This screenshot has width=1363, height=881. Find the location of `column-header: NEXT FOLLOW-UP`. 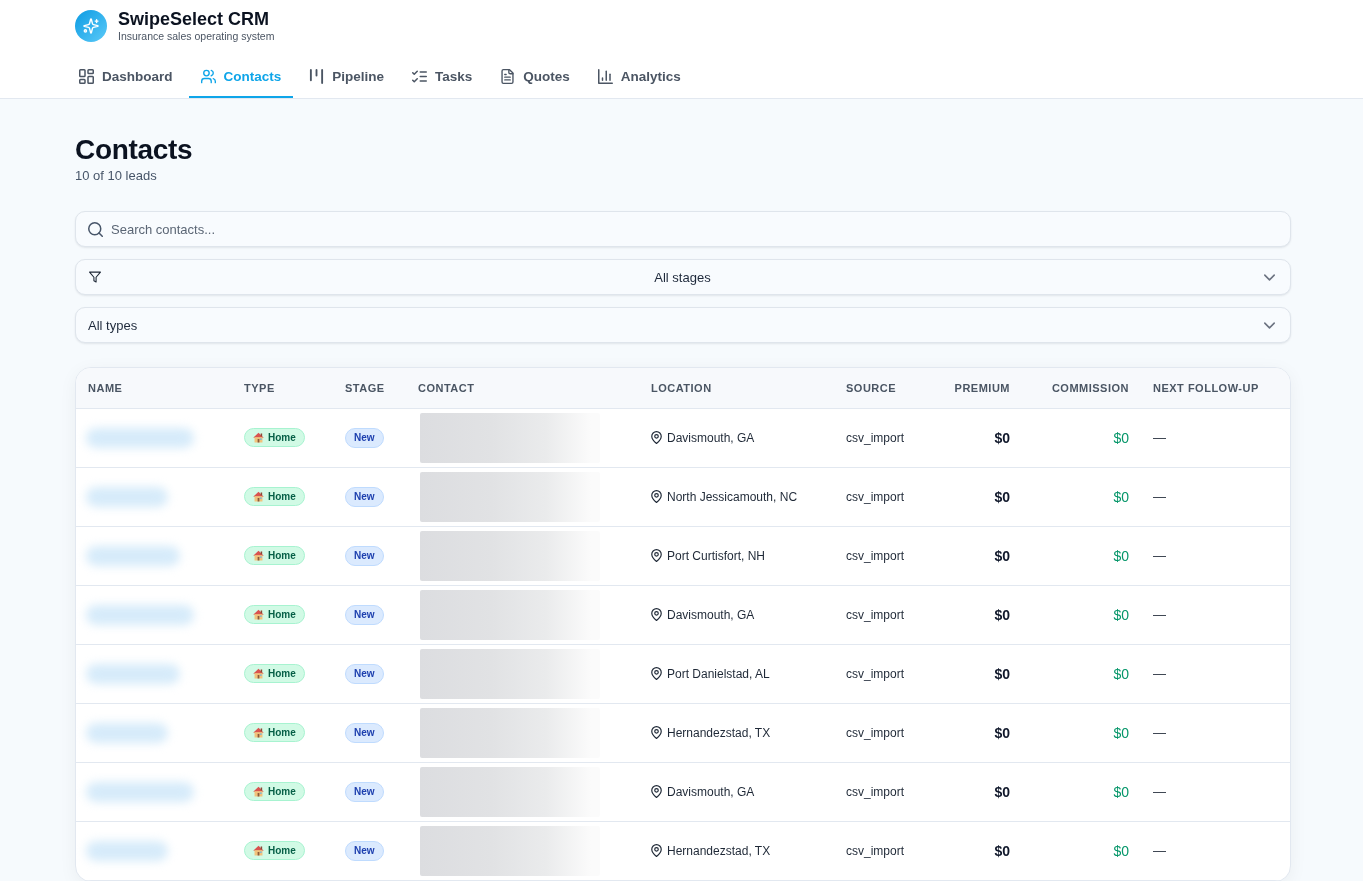

column-header: NEXT FOLLOW-UP is located at coordinates (1215, 388).